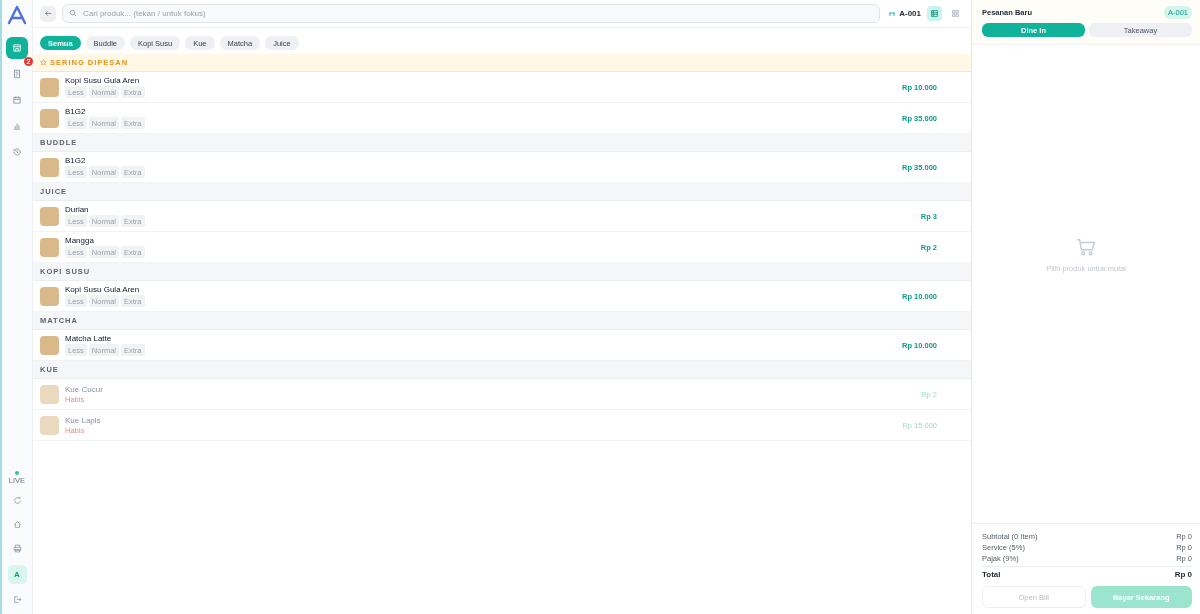 This screenshot has height=614, width=1200. Describe the element at coordinates (80, 240) in the screenshot. I see `product-name: Mangga` at that location.